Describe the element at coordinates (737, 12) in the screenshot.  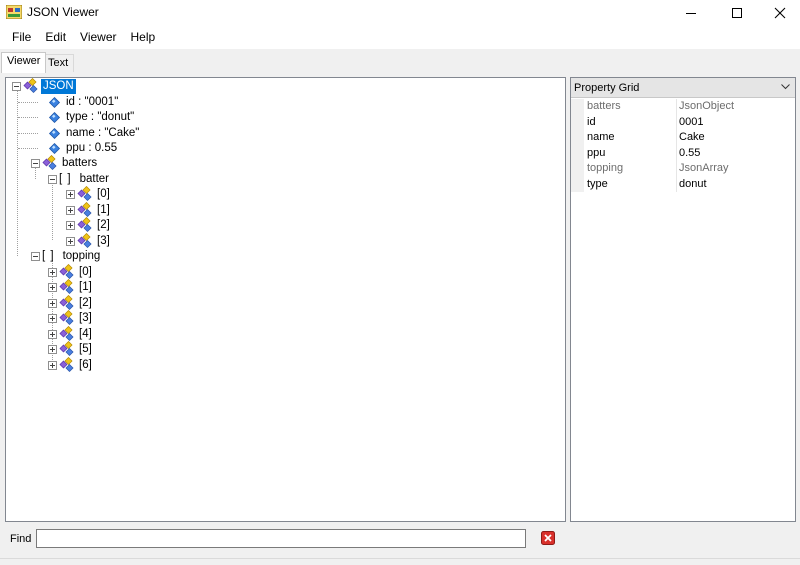
I see `maximize-button` at that location.